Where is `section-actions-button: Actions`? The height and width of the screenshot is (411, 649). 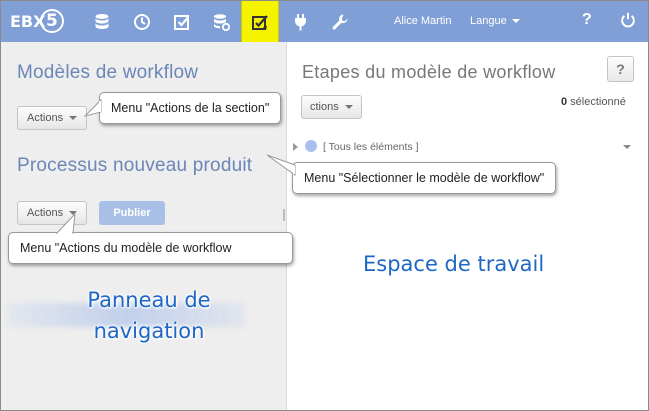 section-actions-button: Actions is located at coordinates (52, 118).